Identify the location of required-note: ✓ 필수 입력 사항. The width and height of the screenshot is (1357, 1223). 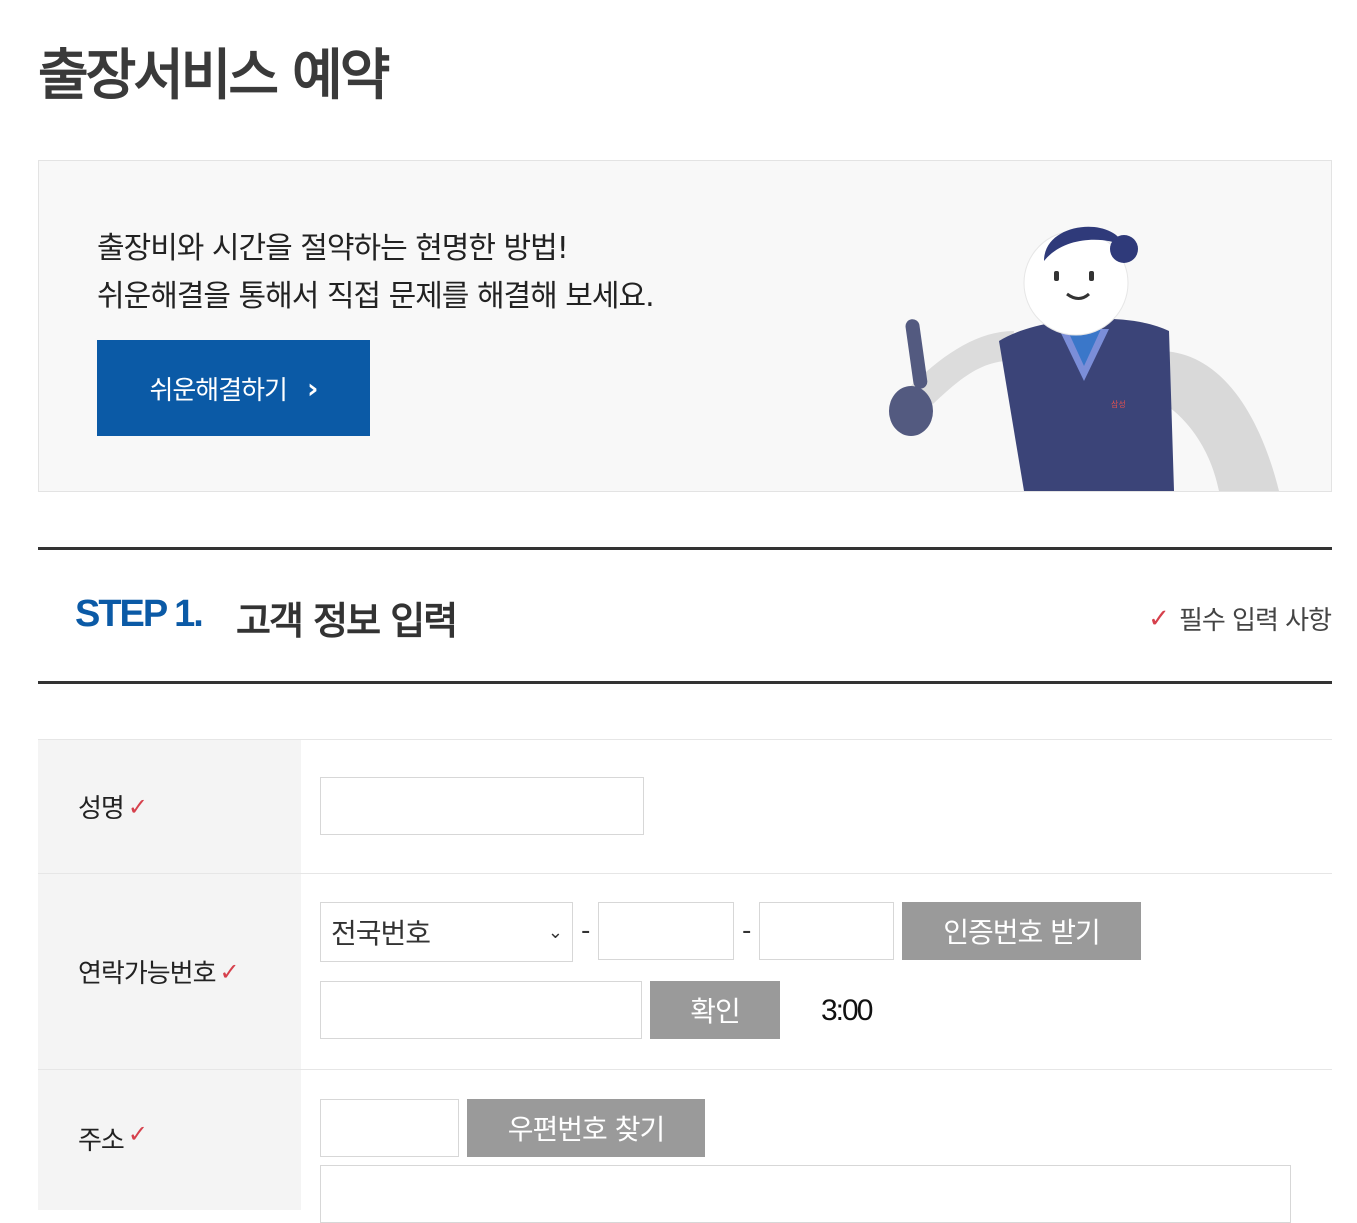
(1240, 618).